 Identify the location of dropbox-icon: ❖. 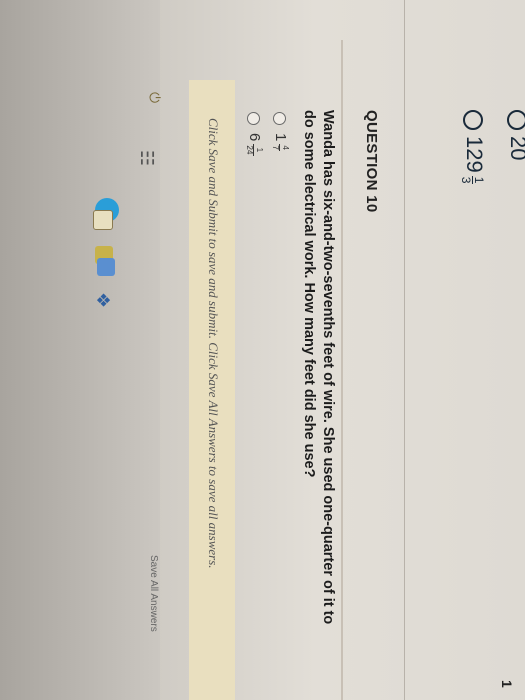
(102, 300).